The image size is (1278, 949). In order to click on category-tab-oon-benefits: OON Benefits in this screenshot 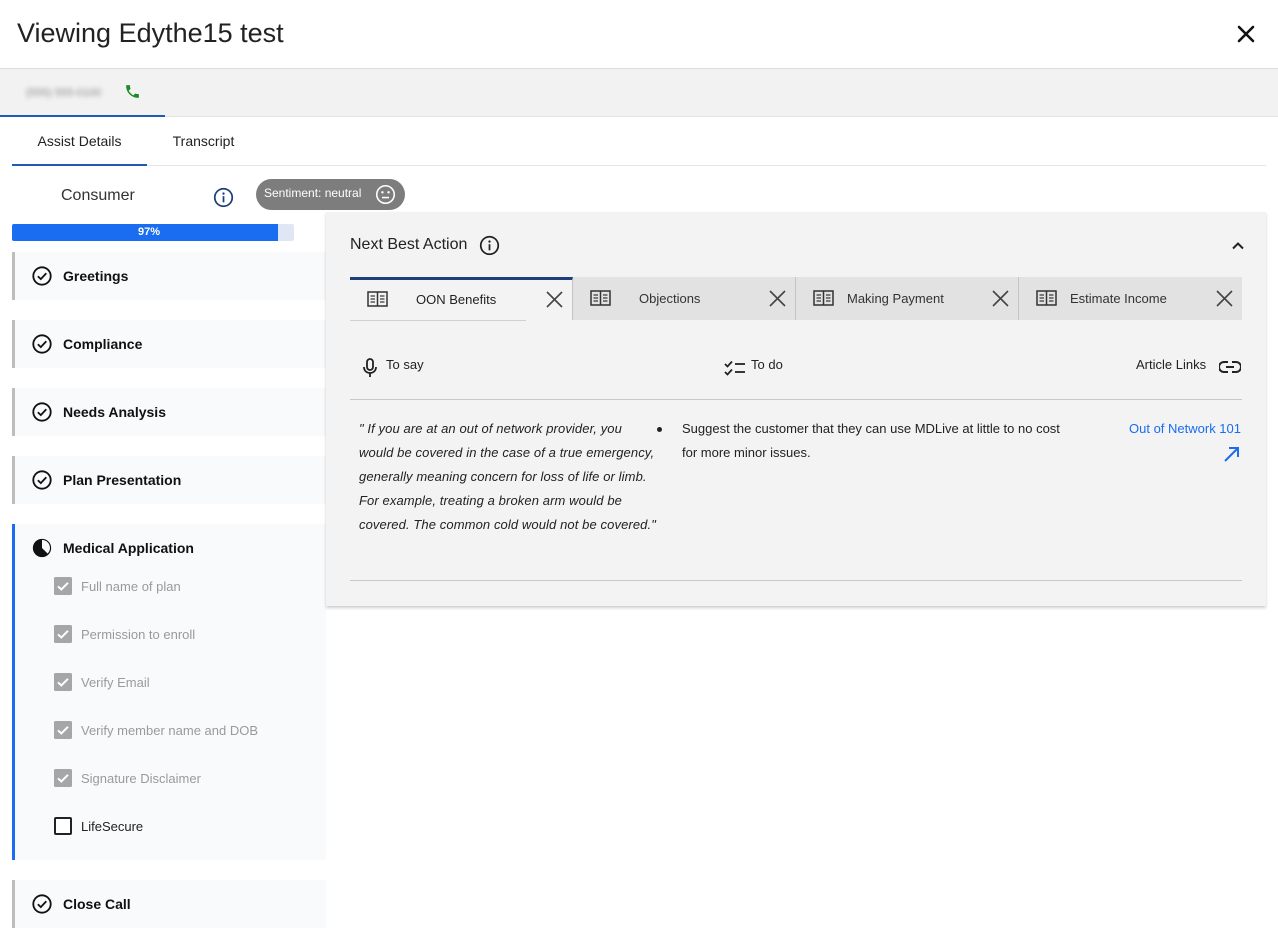, I will do `click(461, 299)`.